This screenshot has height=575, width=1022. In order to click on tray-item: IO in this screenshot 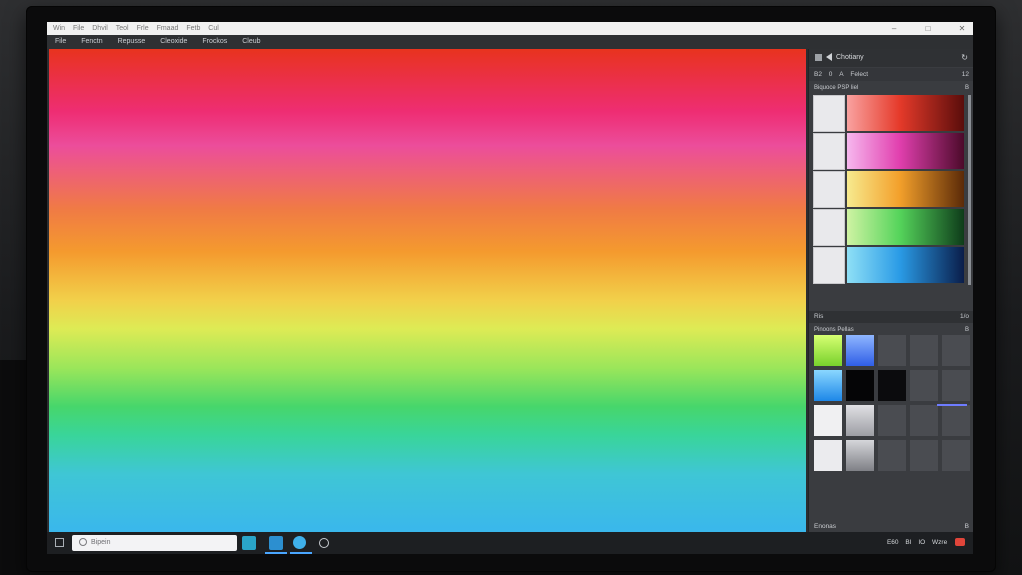, I will do `click(921, 543)`.